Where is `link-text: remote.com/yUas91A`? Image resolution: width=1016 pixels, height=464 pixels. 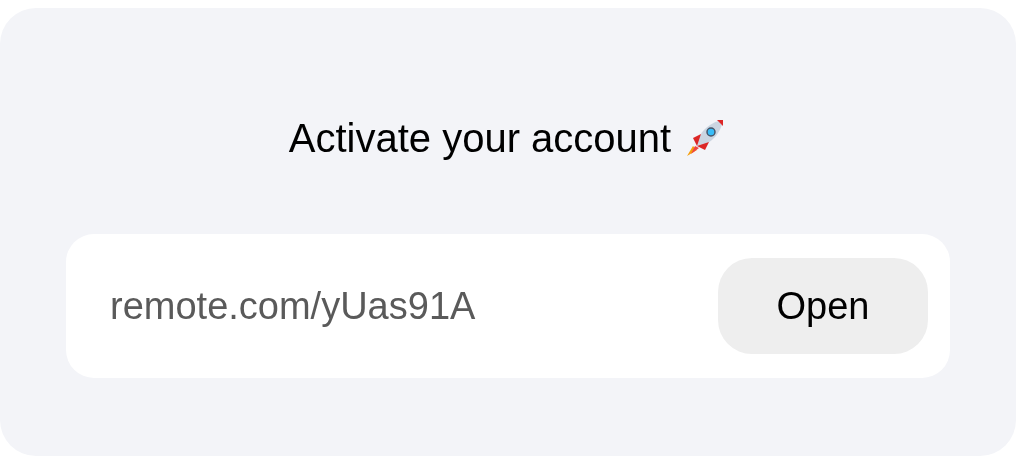
link-text: remote.com/yUas91A is located at coordinates (293, 306).